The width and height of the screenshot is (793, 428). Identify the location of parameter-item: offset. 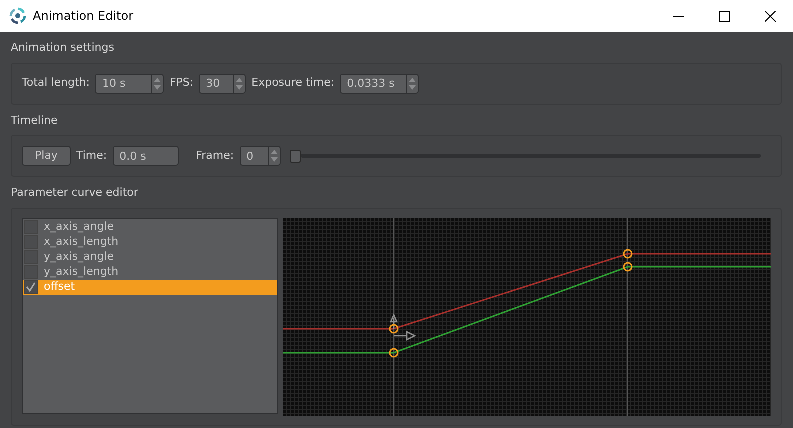
(150, 287).